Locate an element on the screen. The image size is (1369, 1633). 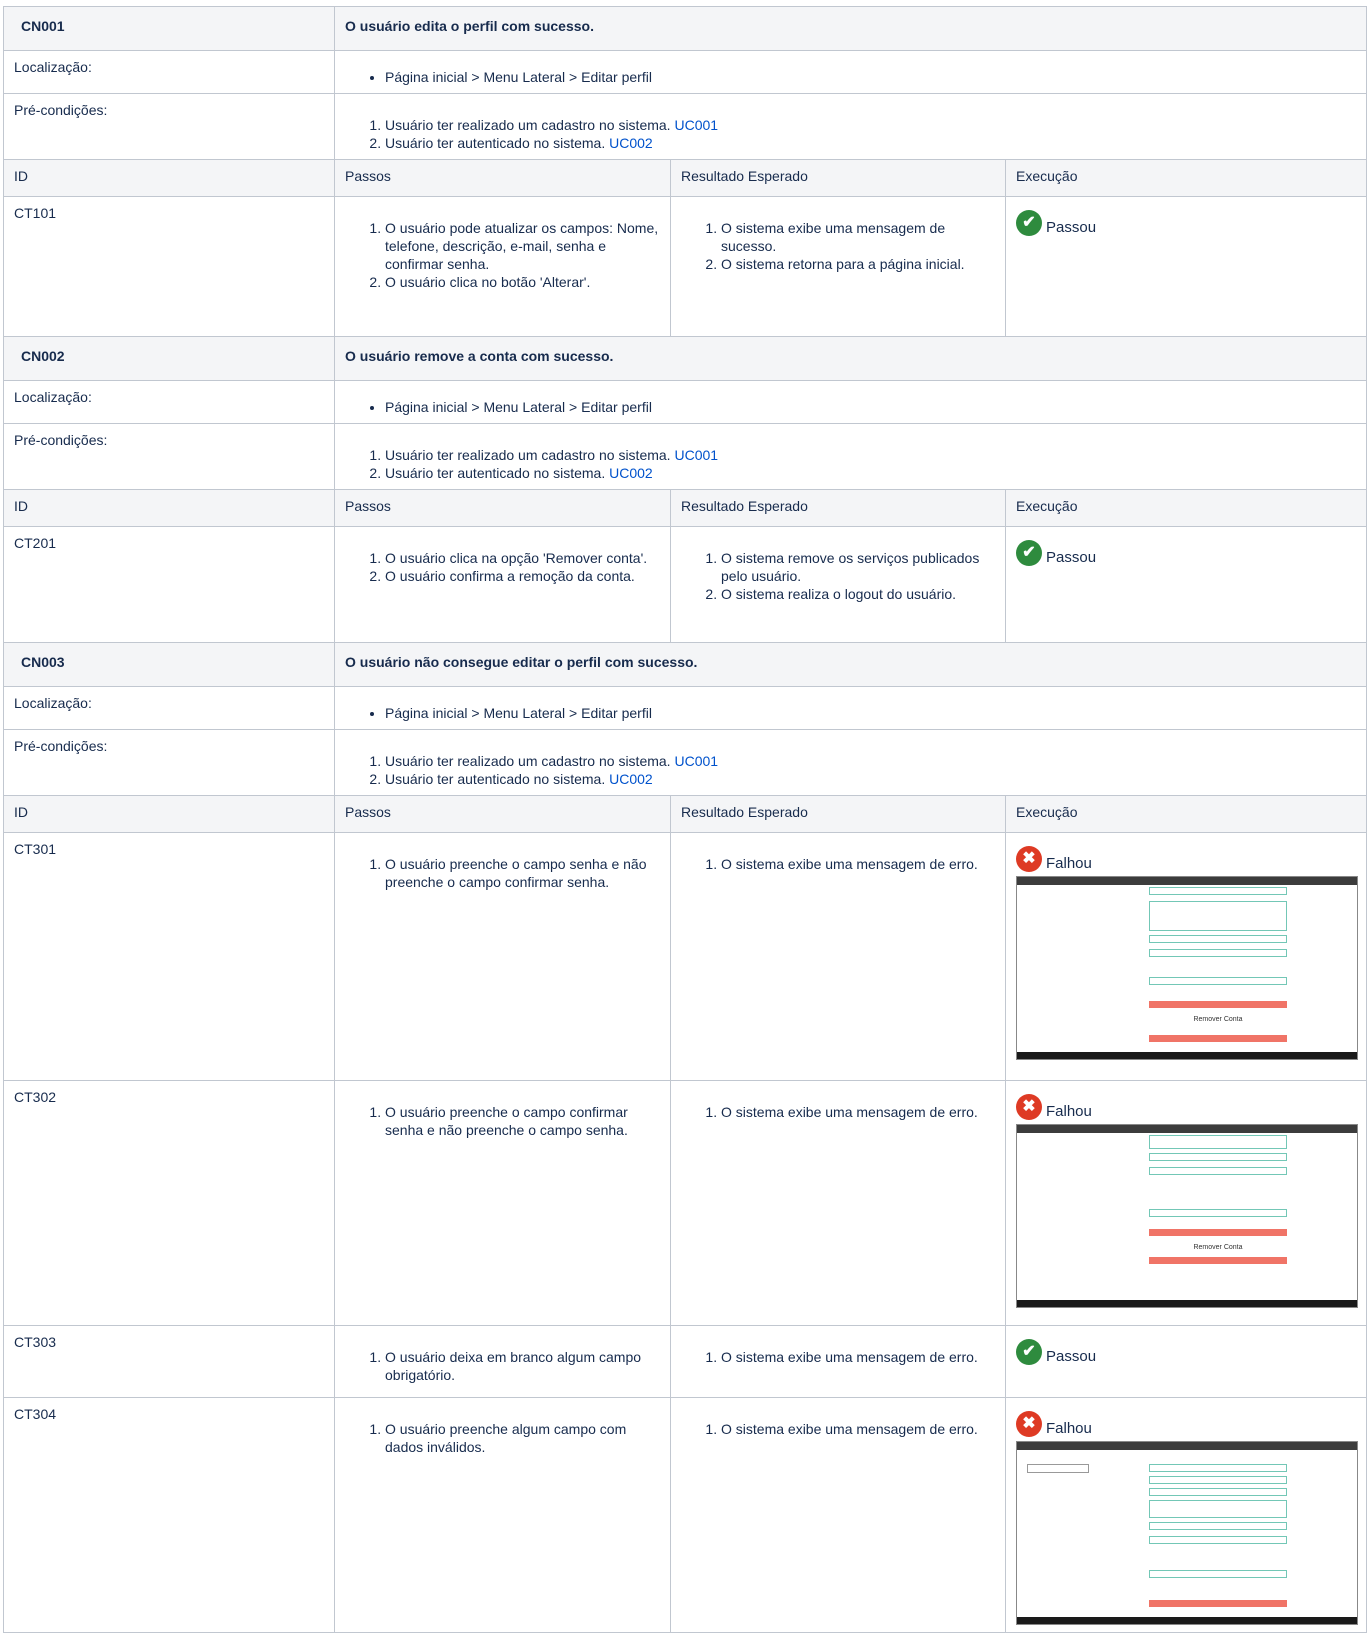
screenshot-textarea is located at coordinates (1218, 1509).